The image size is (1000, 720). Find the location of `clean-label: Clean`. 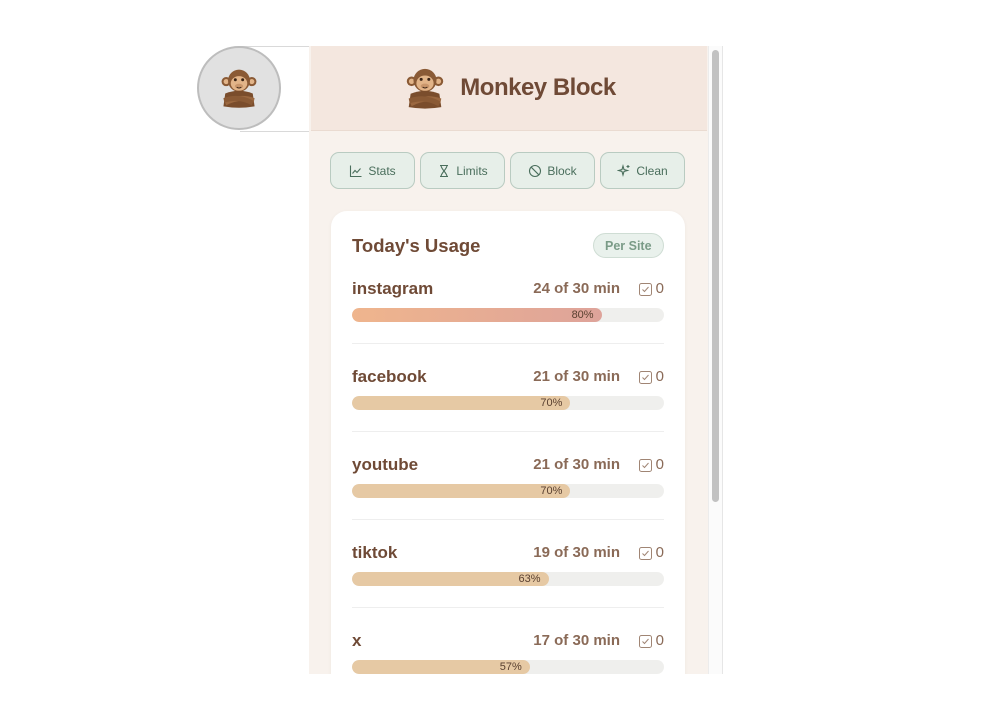

clean-label: Clean is located at coordinates (652, 170).